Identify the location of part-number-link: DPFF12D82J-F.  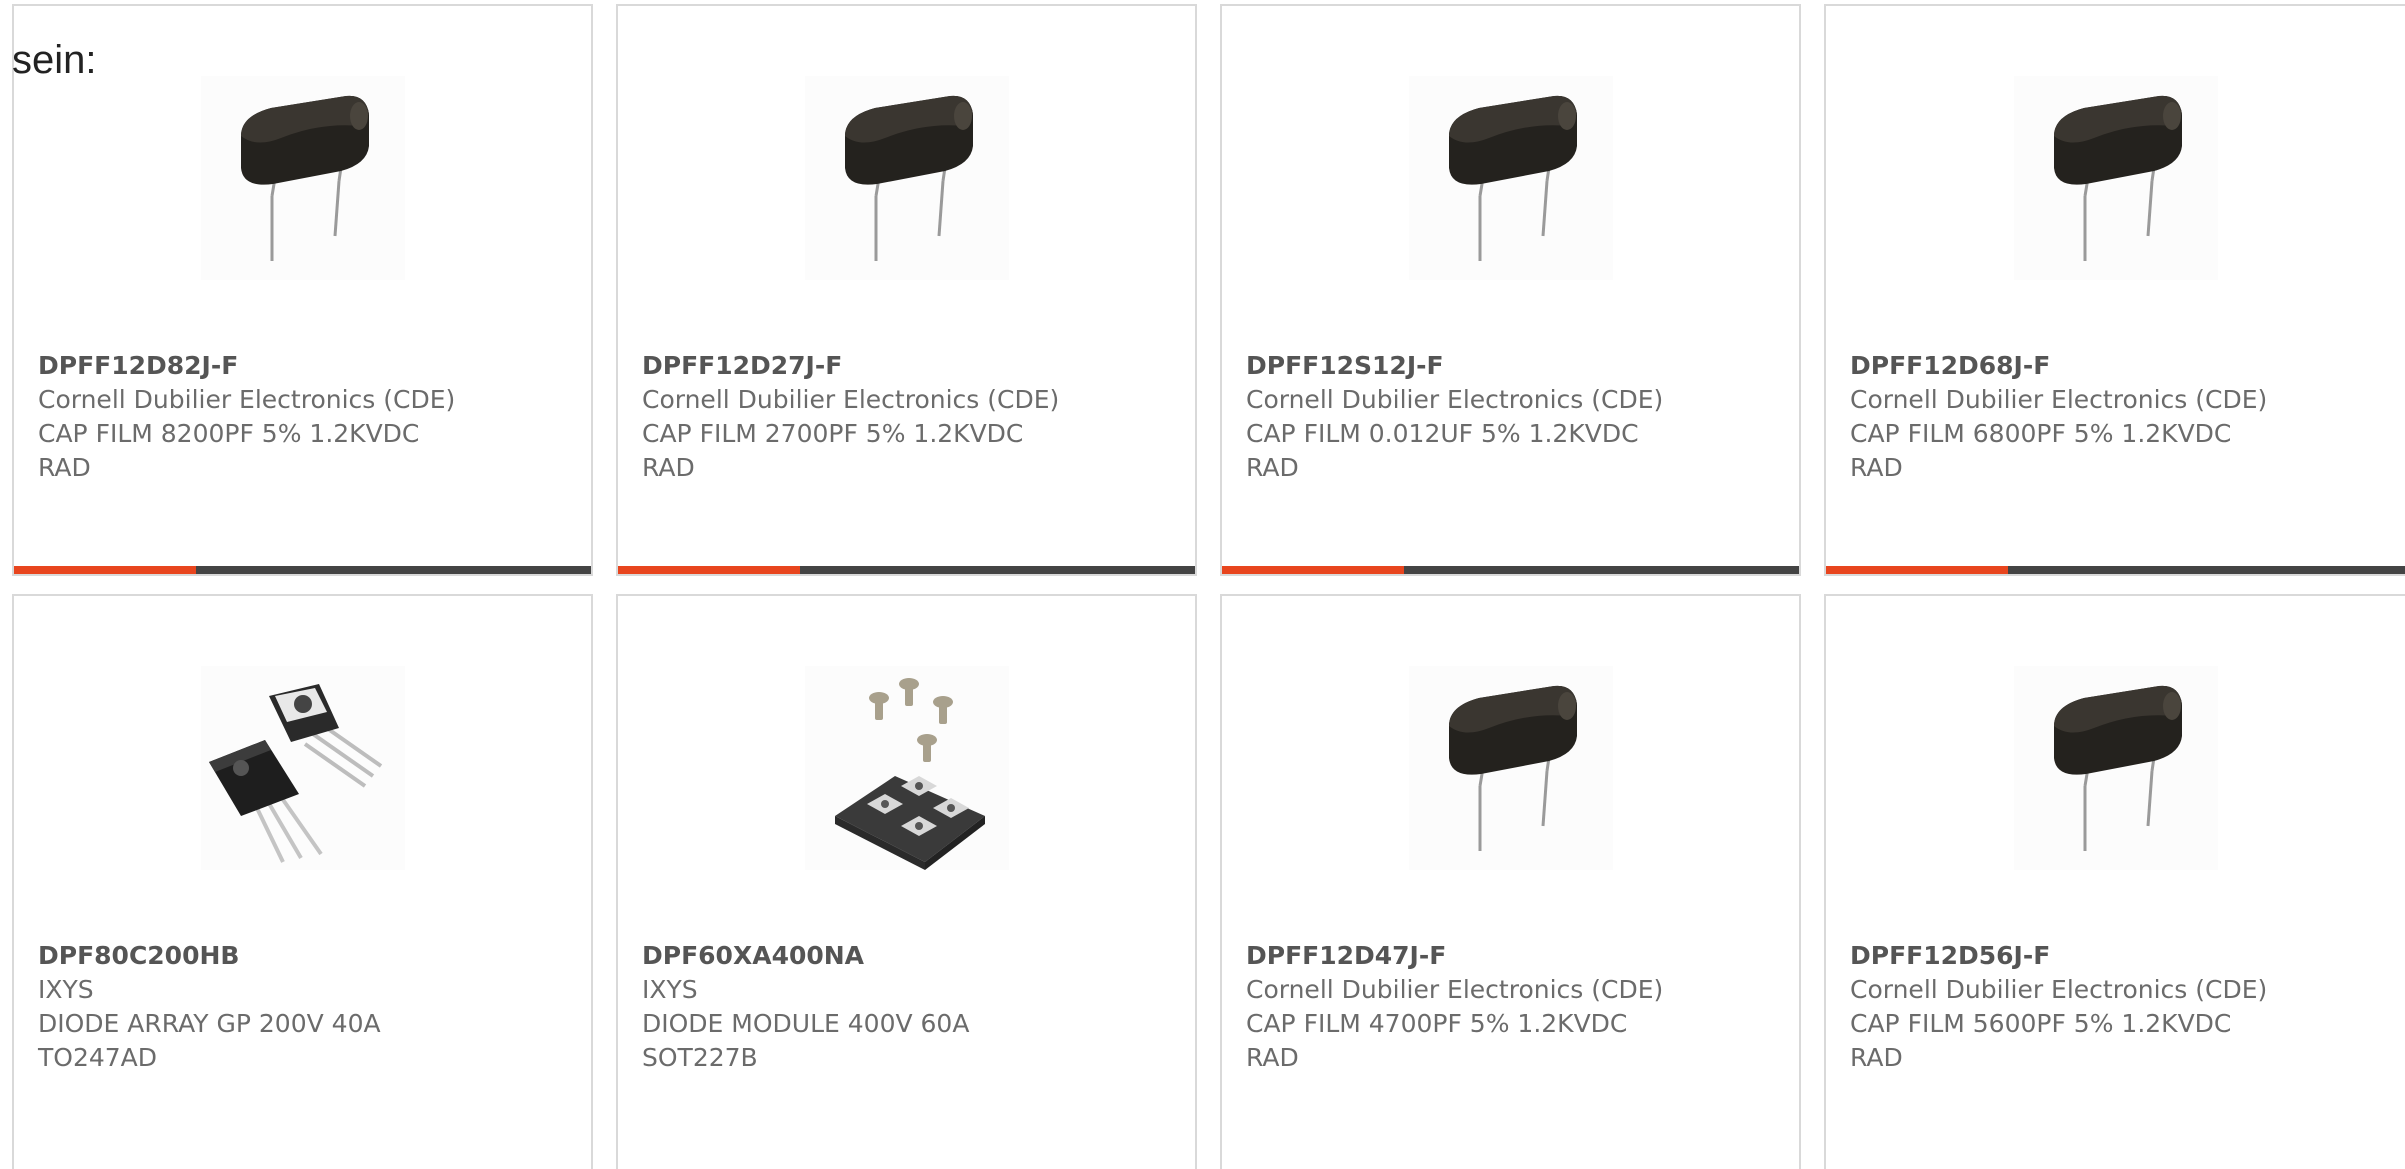
(306, 366).